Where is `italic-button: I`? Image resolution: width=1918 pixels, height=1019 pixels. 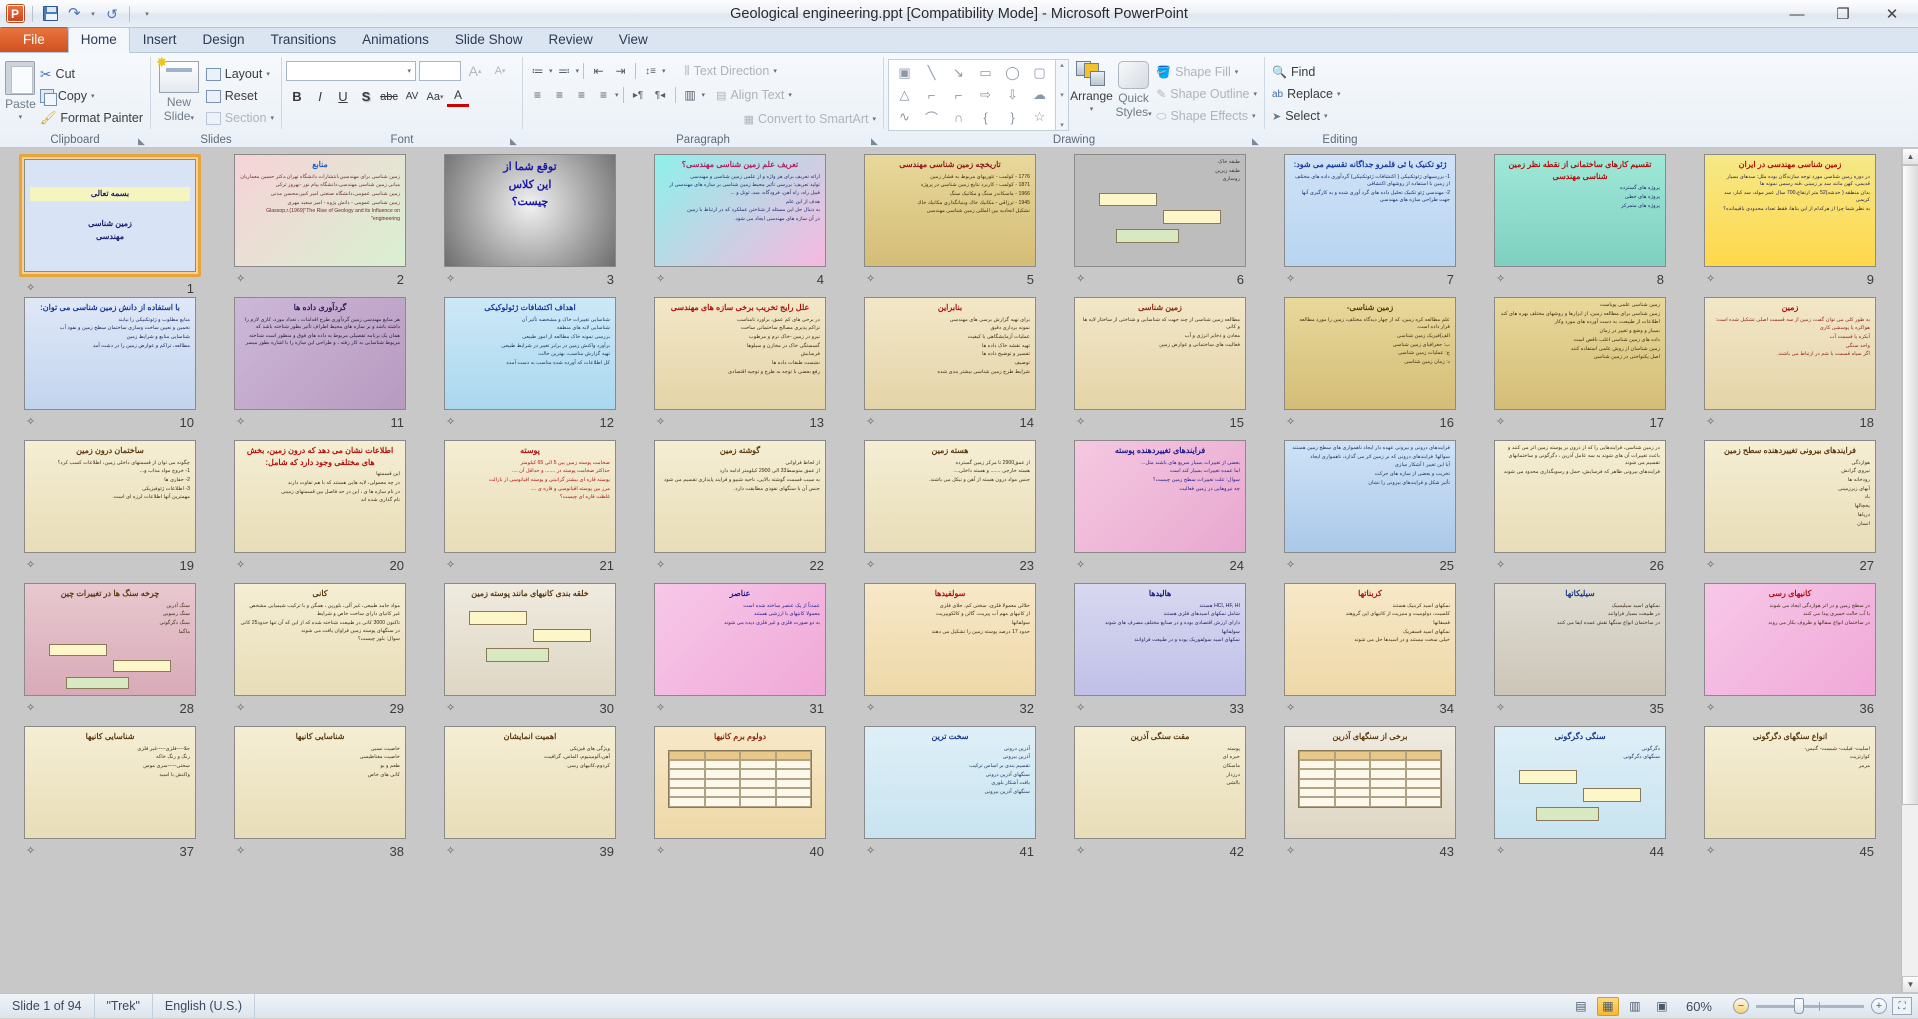
italic-button: I is located at coordinates (320, 96).